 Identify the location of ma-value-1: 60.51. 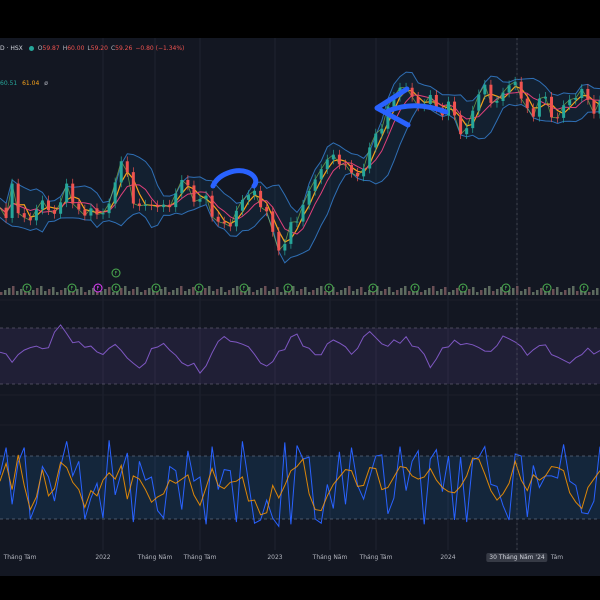
(9, 83).